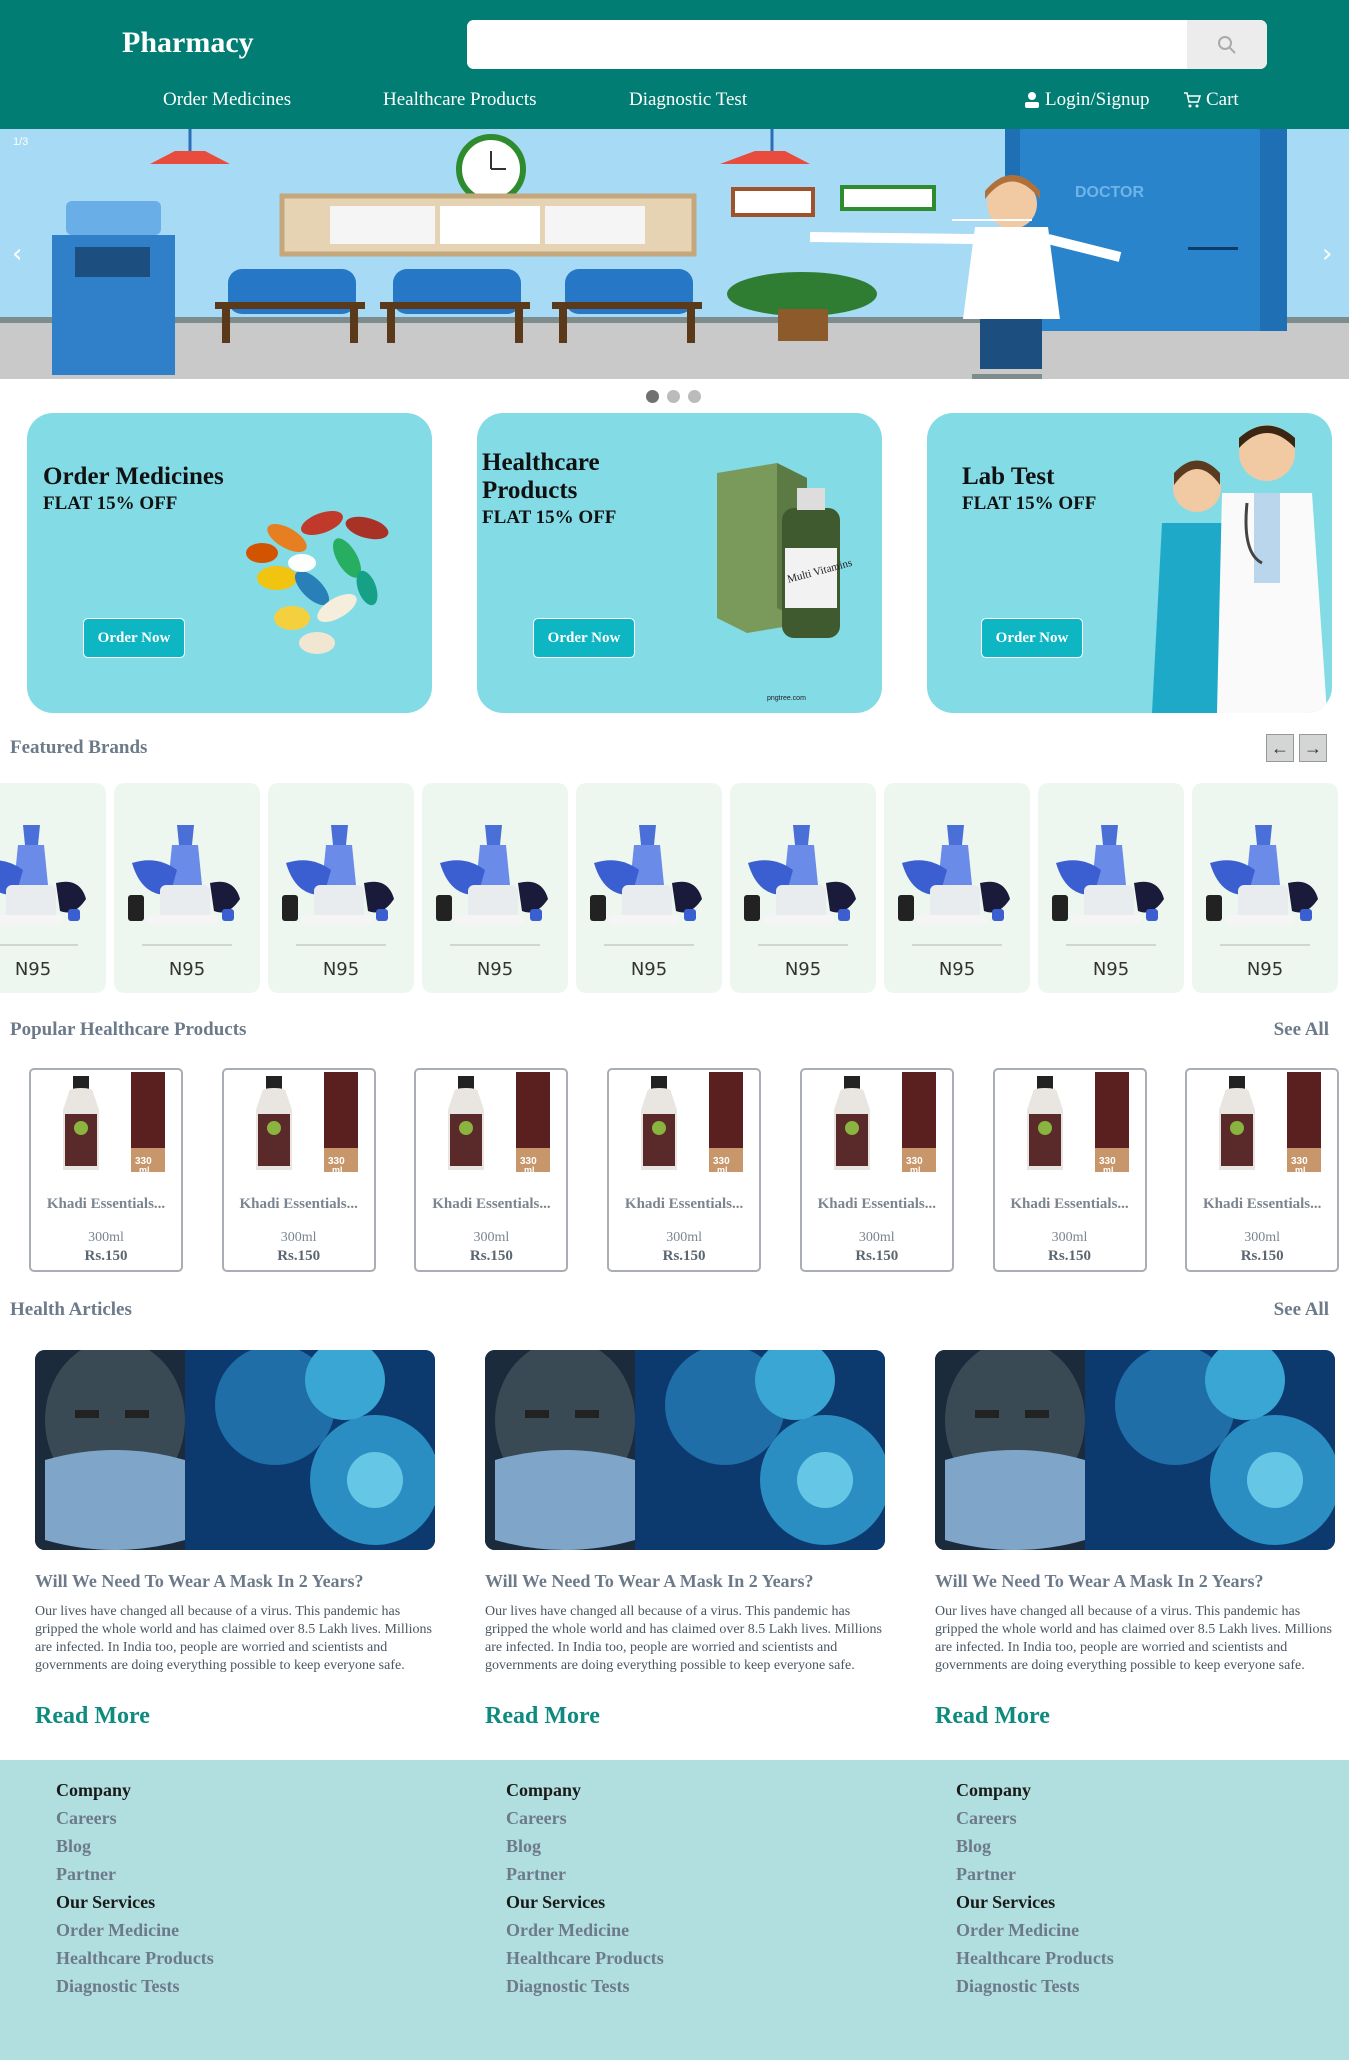  Describe the element at coordinates (21, 142) in the screenshot. I see `slide-counter: 1/3` at that location.